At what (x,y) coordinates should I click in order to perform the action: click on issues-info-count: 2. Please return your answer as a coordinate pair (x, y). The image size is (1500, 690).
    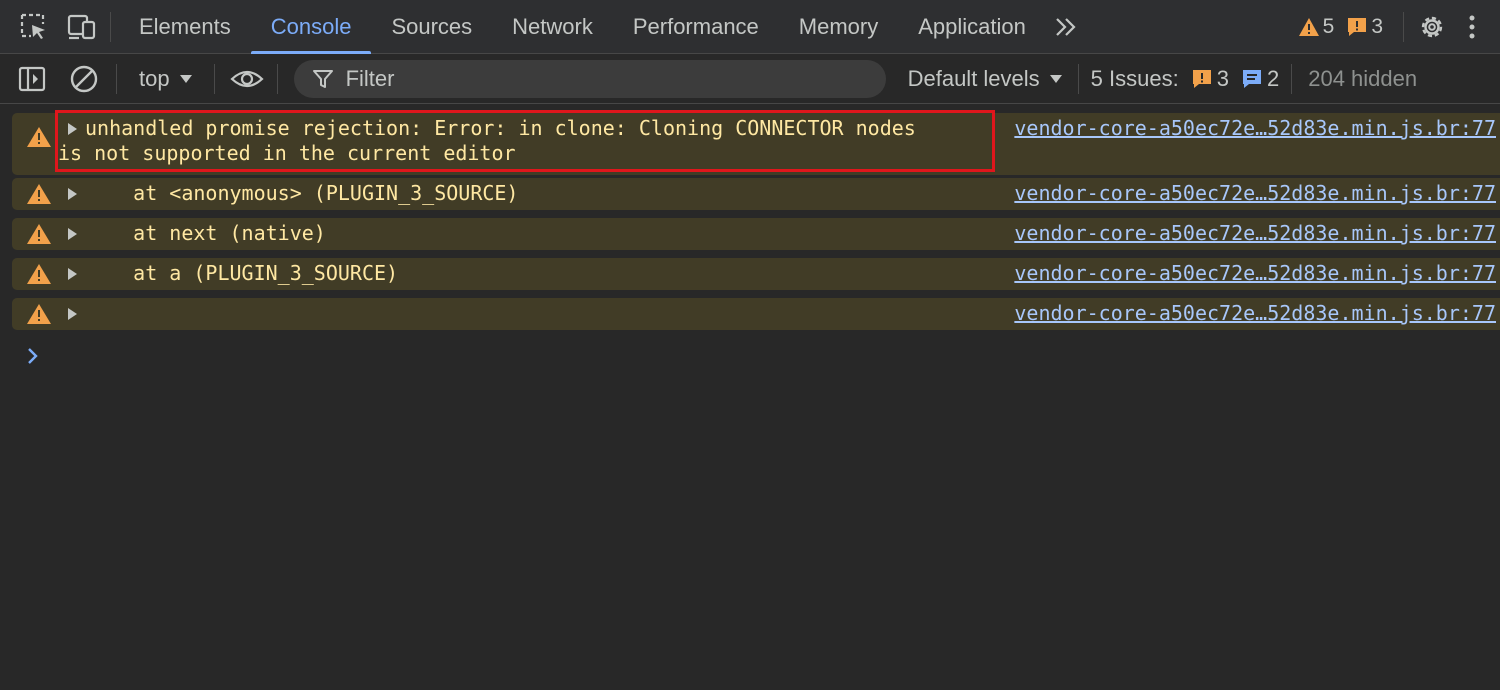
    Looking at the image, I should click on (1273, 78).